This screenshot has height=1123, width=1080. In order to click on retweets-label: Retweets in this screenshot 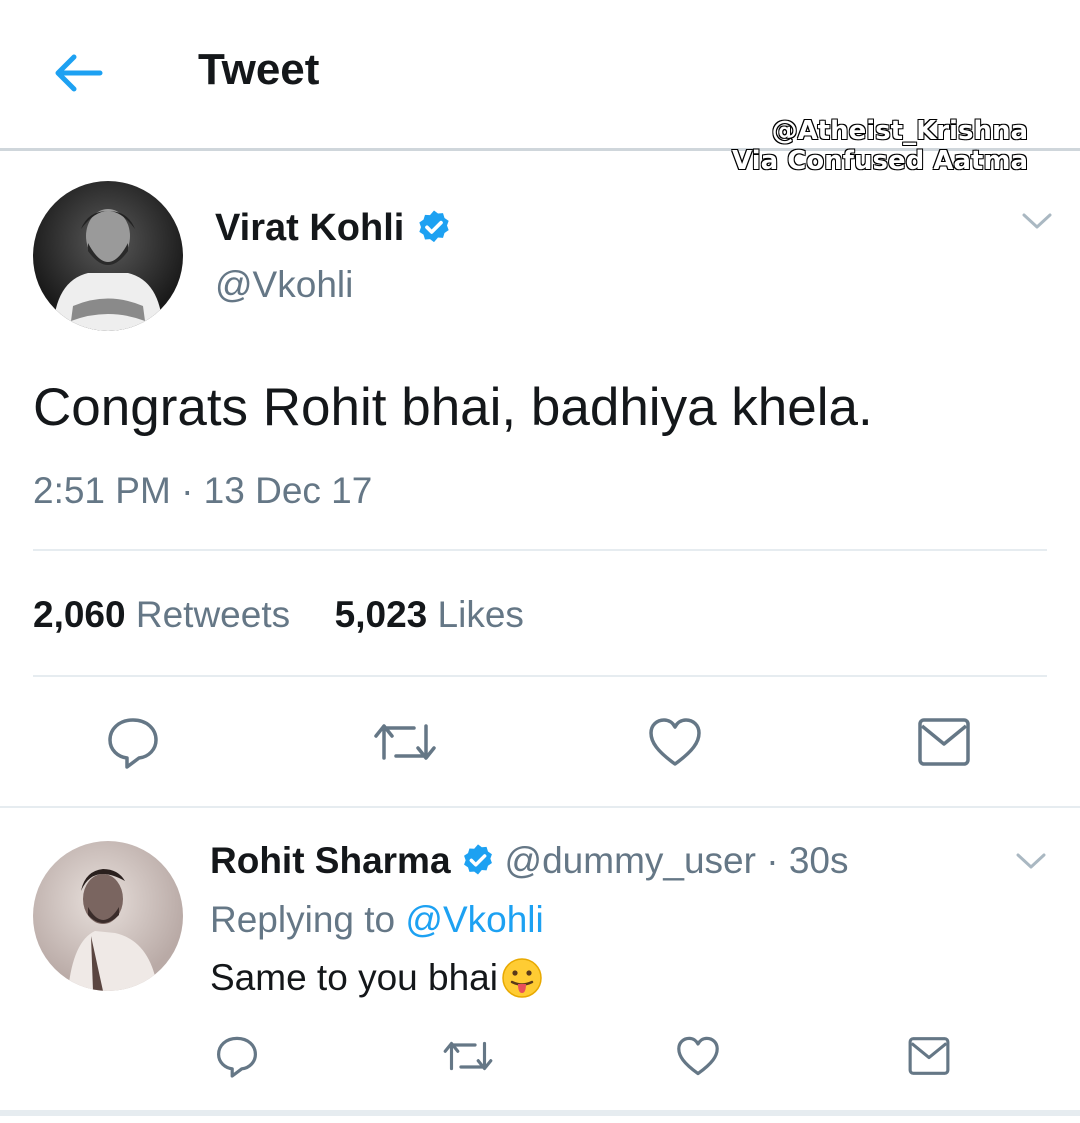, I will do `click(213, 614)`.